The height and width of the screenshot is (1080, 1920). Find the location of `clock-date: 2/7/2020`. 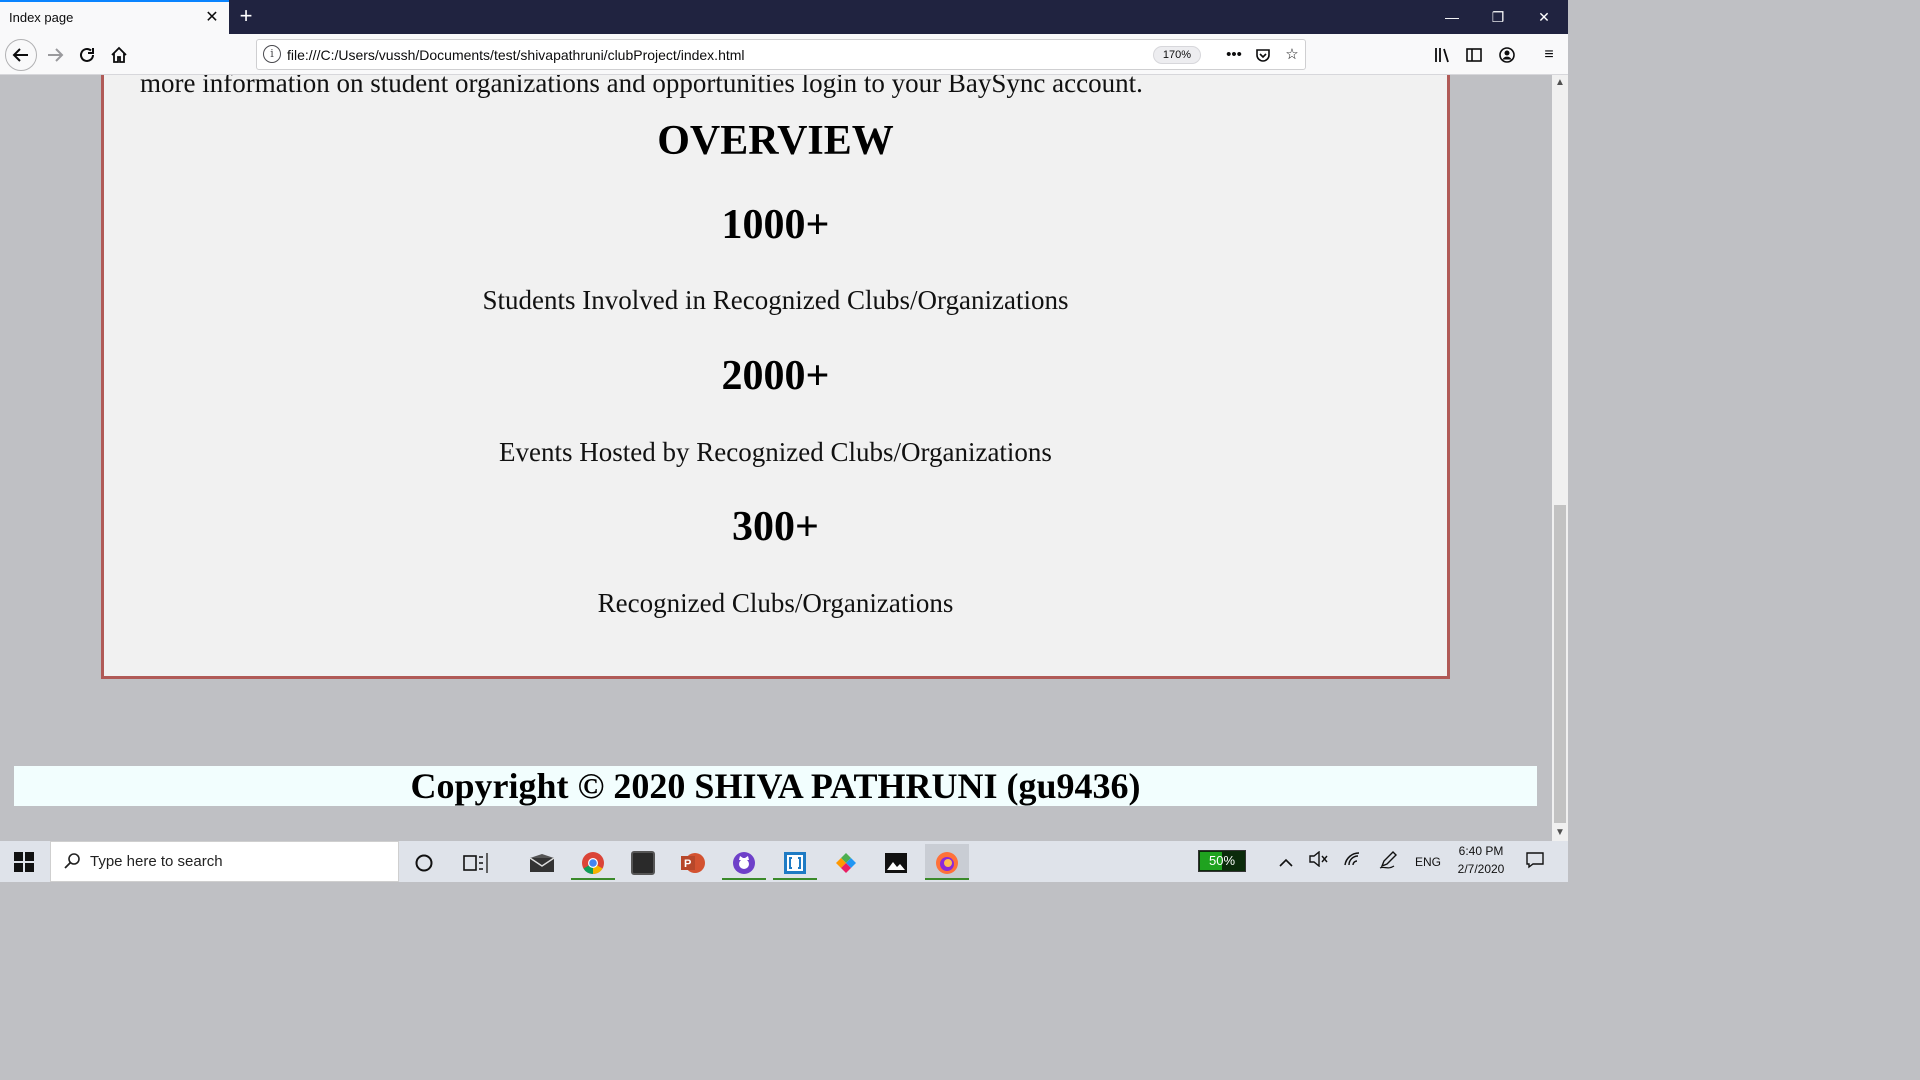

clock-date: 2/7/2020 is located at coordinates (1481, 869).